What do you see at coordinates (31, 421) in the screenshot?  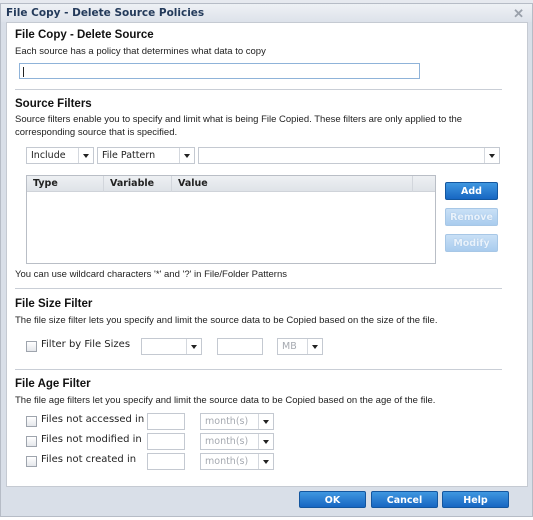 I see `files-not-accessed-checkbox` at bounding box center [31, 421].